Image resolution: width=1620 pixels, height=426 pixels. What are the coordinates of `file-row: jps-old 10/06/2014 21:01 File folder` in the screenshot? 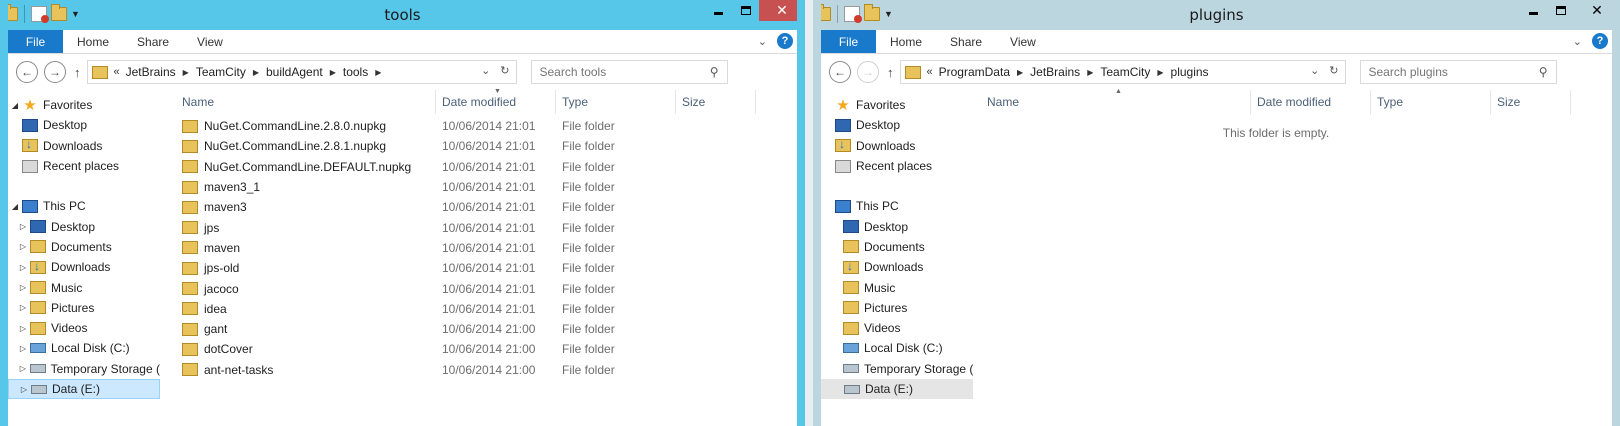 It's located at (486, 268).